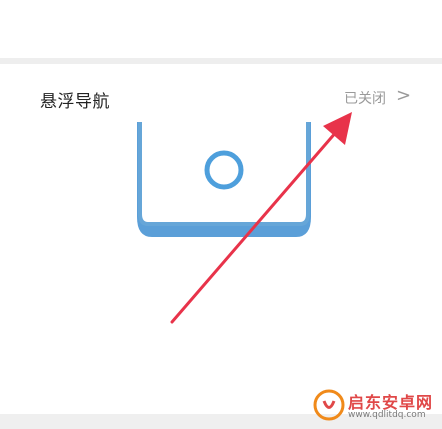  What do you see at coordinates (403, 96) in the screenshot?
I see `chevron-right-icon: >` at bounding box center [403, 96].